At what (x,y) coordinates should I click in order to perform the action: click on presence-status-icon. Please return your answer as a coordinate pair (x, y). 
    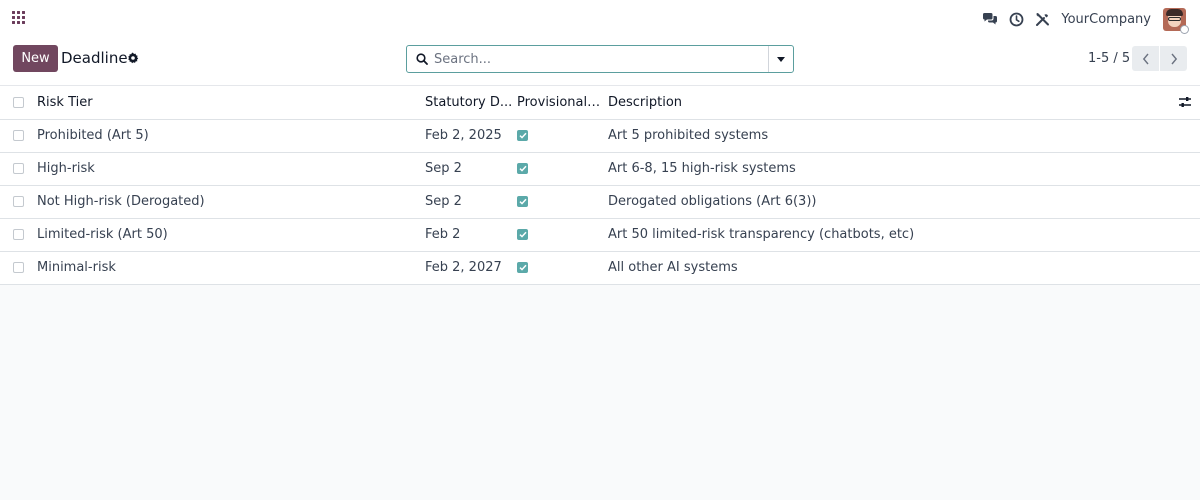
    Looking at the image, I should click on (1184, 29).